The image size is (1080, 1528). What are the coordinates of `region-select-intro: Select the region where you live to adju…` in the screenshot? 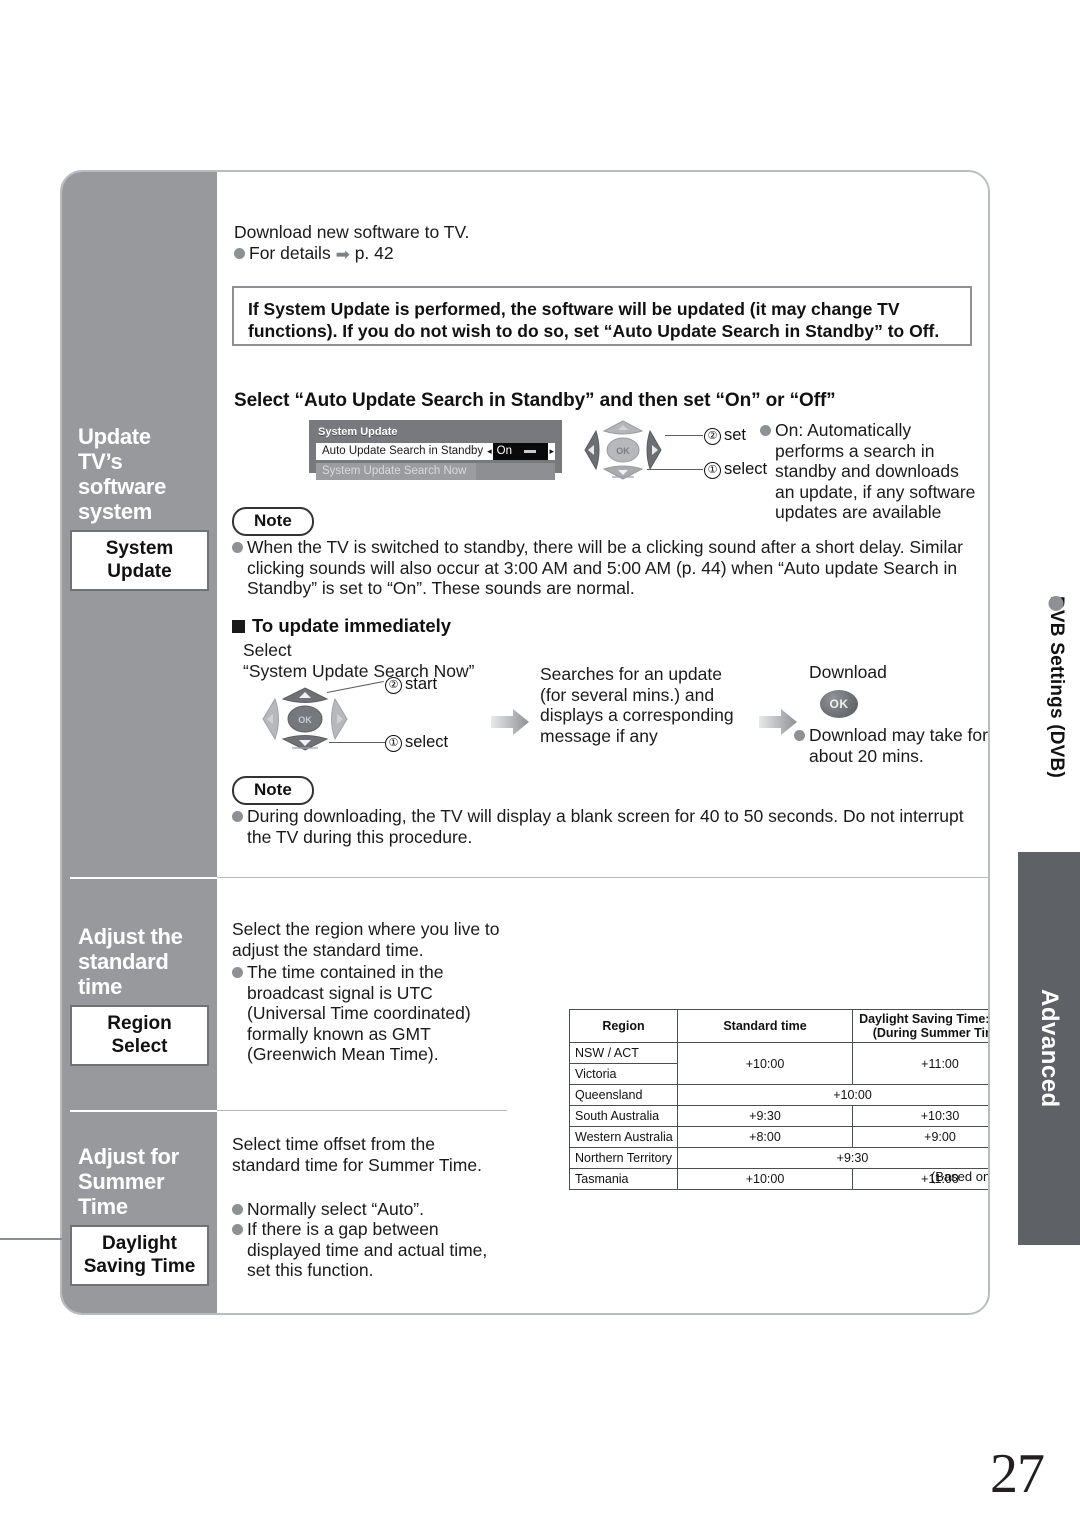 It's located at (366, 939).